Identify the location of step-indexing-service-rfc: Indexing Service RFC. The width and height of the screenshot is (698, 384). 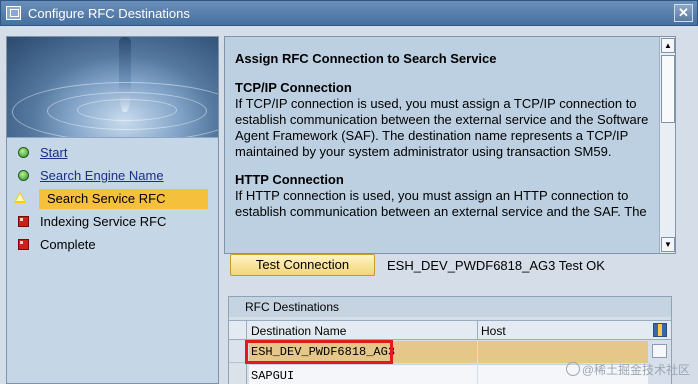
(110, 222).